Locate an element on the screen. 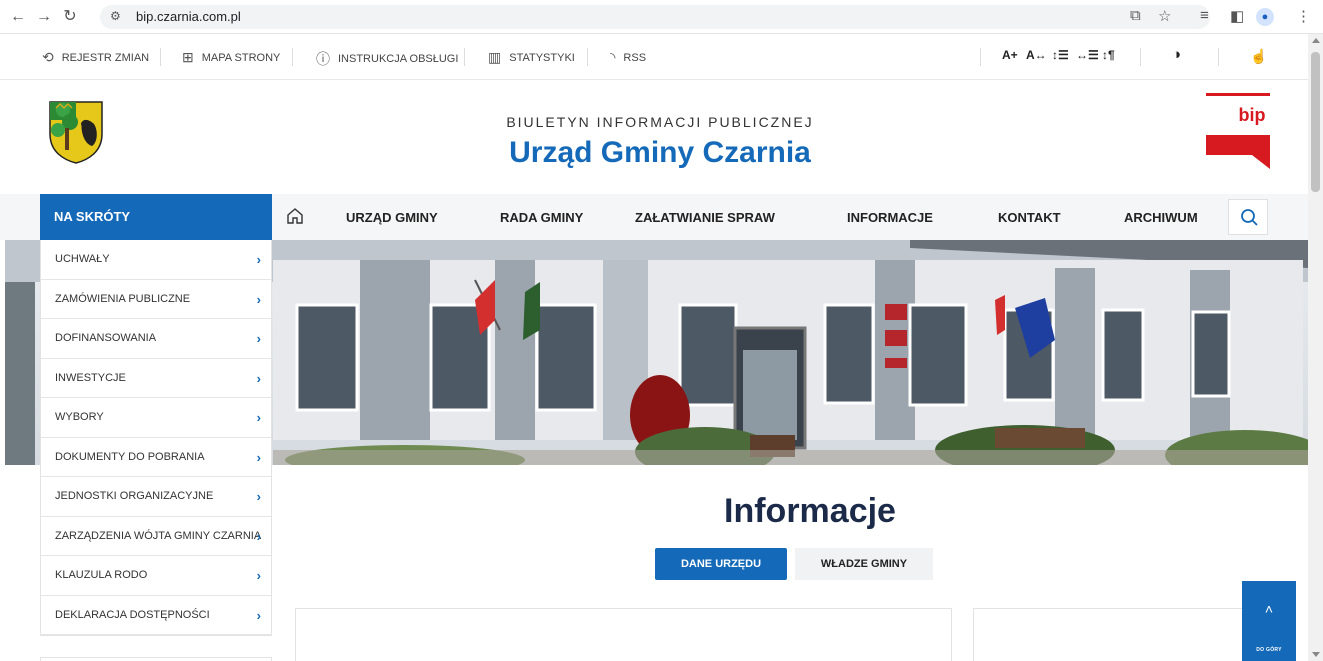  url-text: bip.czarnia.com.pl is located at coordinates (188, 16).